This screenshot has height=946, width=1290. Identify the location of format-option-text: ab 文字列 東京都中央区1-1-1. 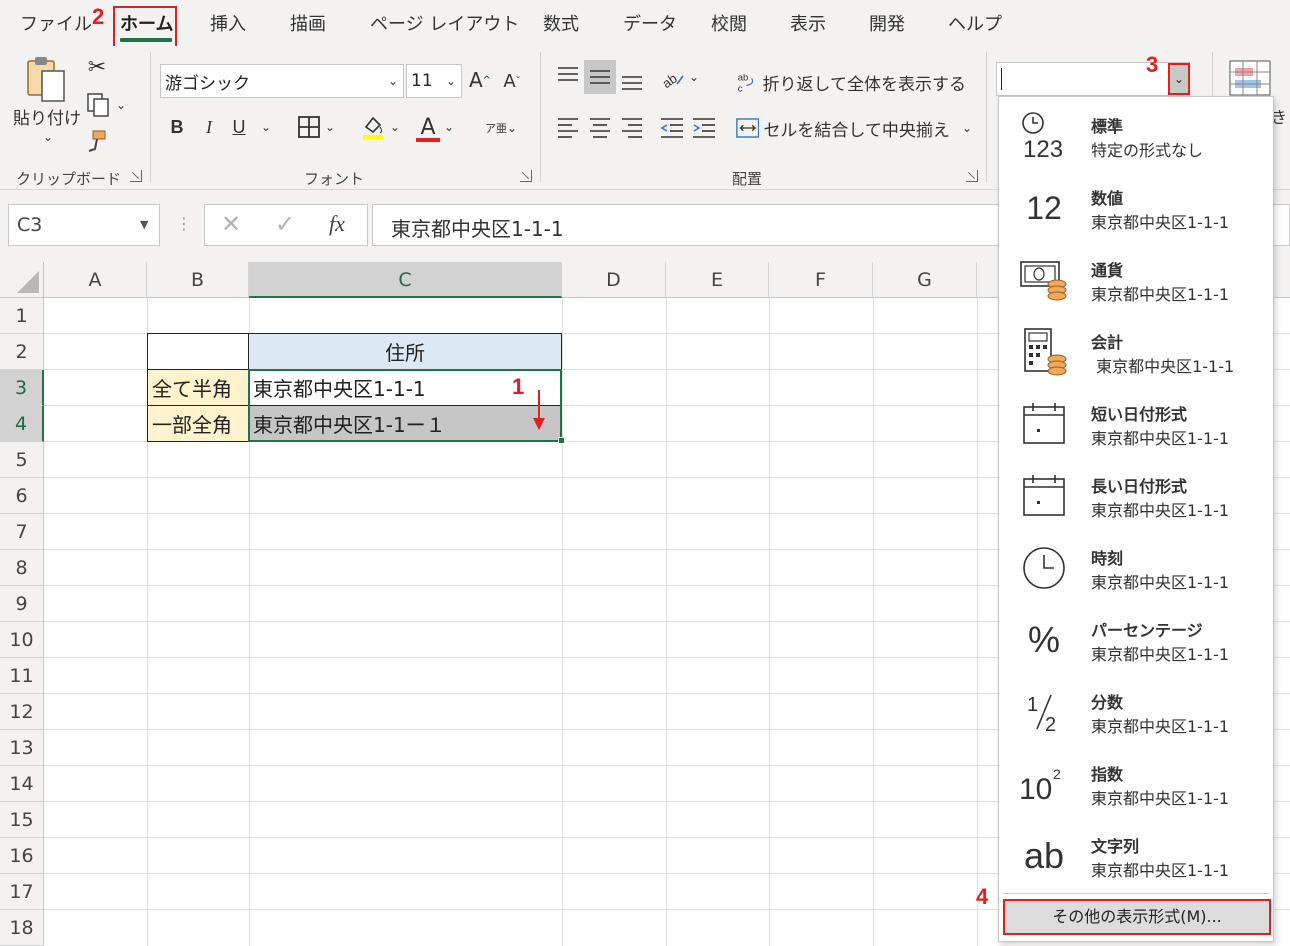
(1136, 855).